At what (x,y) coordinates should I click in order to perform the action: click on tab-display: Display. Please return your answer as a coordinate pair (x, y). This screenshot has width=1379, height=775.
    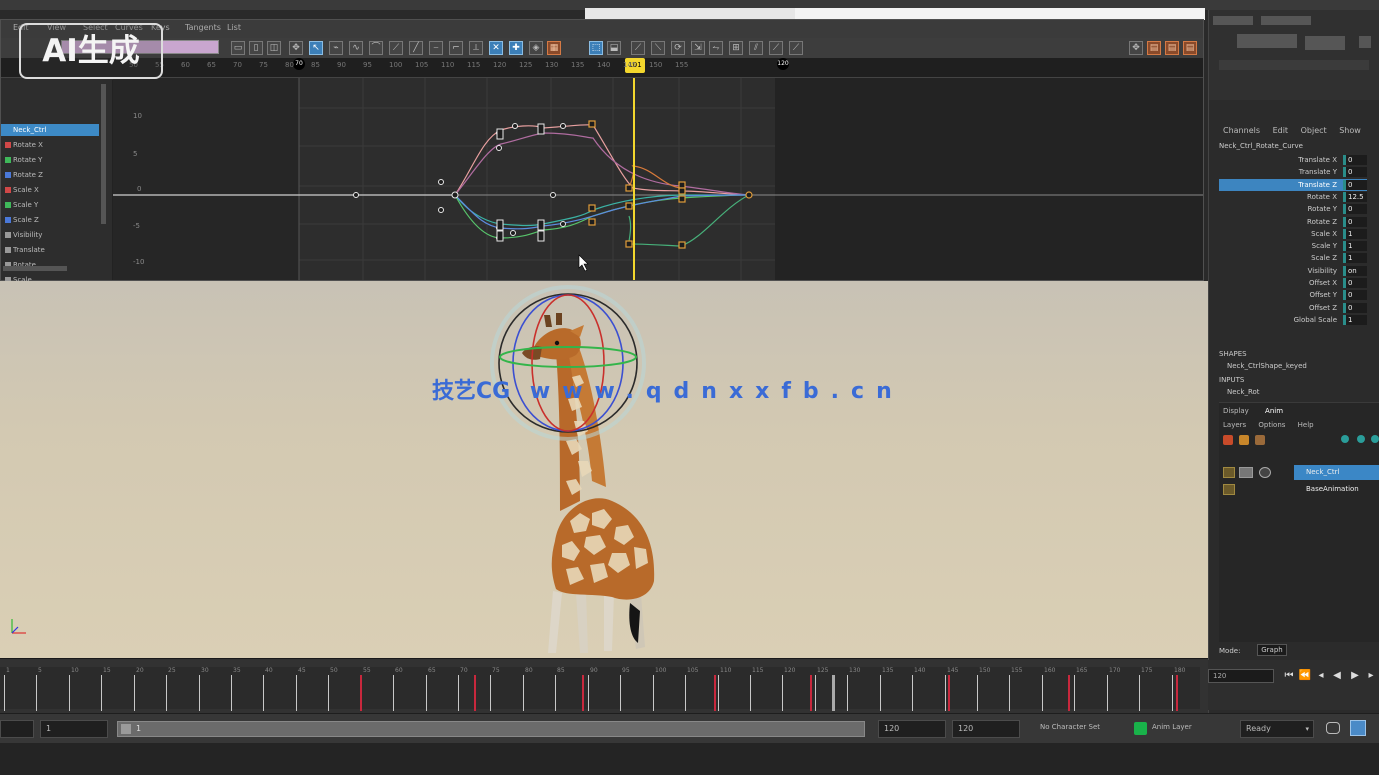
    Looking at the image, I should click on (1236, 411).